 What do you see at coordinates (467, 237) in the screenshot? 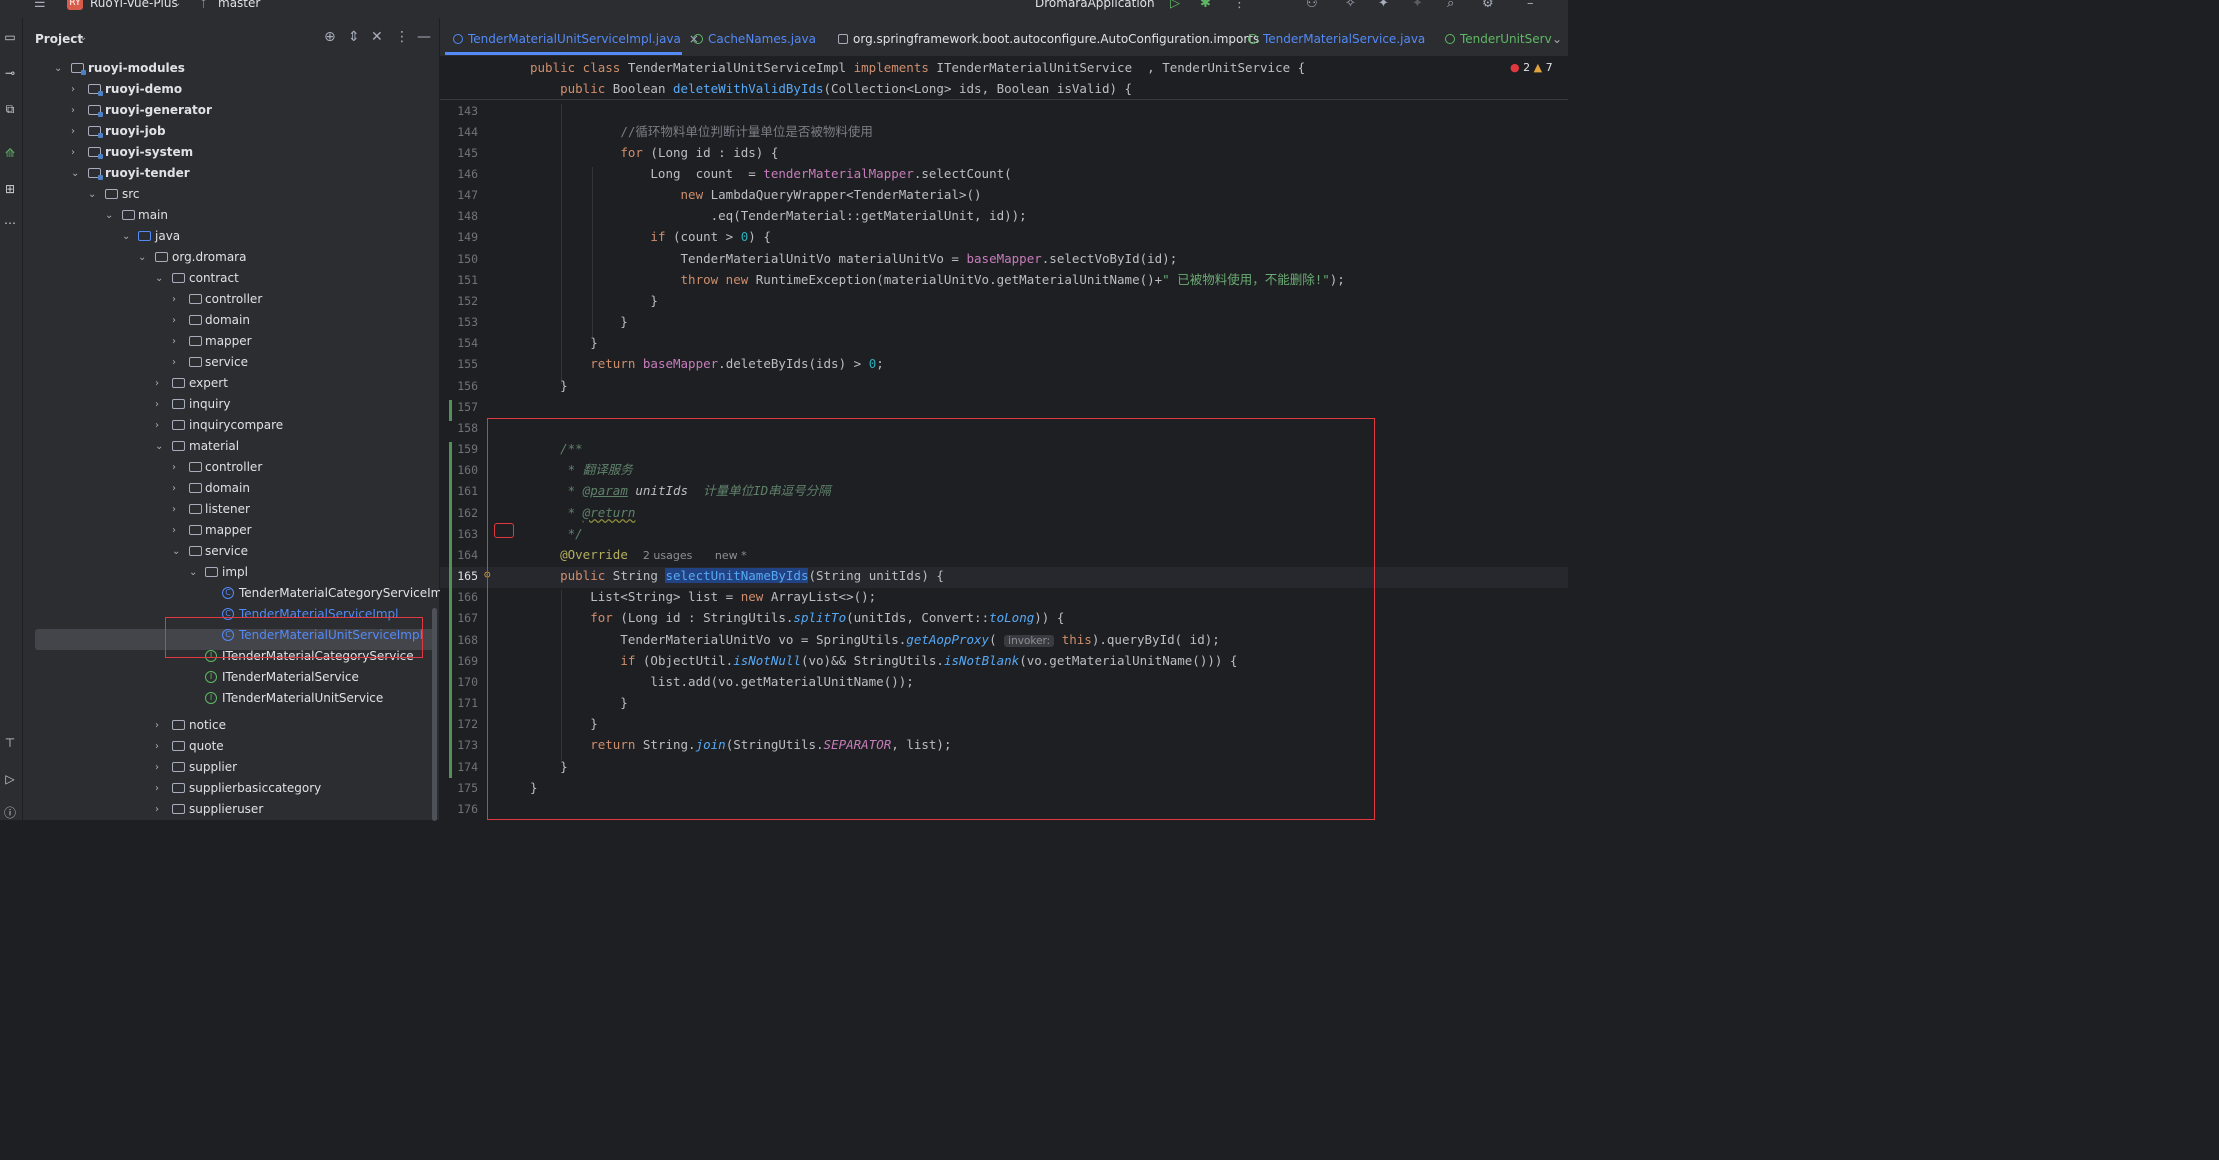
I see `line-number: 149` at bounding box center [467, 237].